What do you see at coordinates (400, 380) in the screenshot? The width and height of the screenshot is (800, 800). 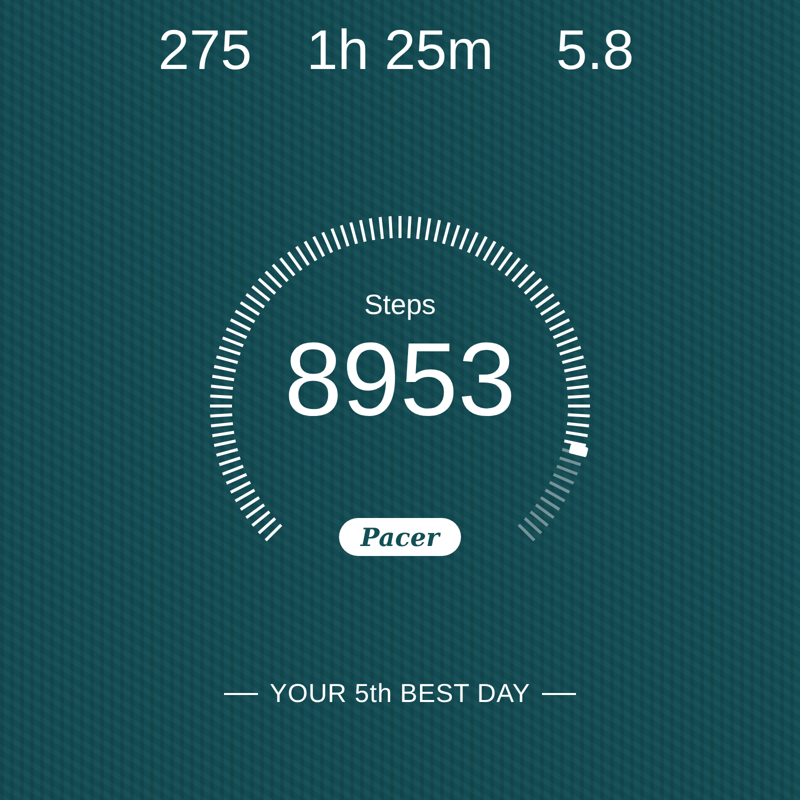 I see `steps-count: 8953` at bounding box center [400, 380].